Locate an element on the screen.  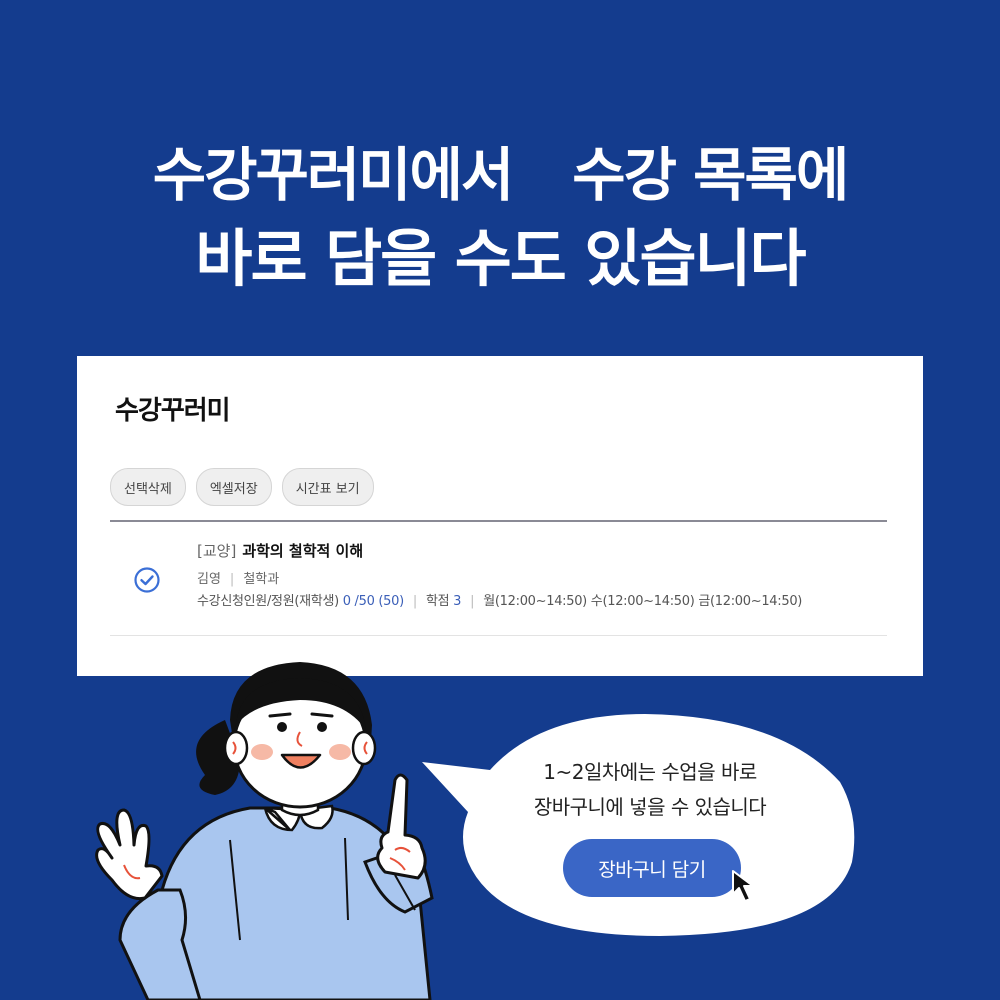
headline-line-1: 수강꾸러미에서 수강 목록에 is located at coordinates (500, 170).